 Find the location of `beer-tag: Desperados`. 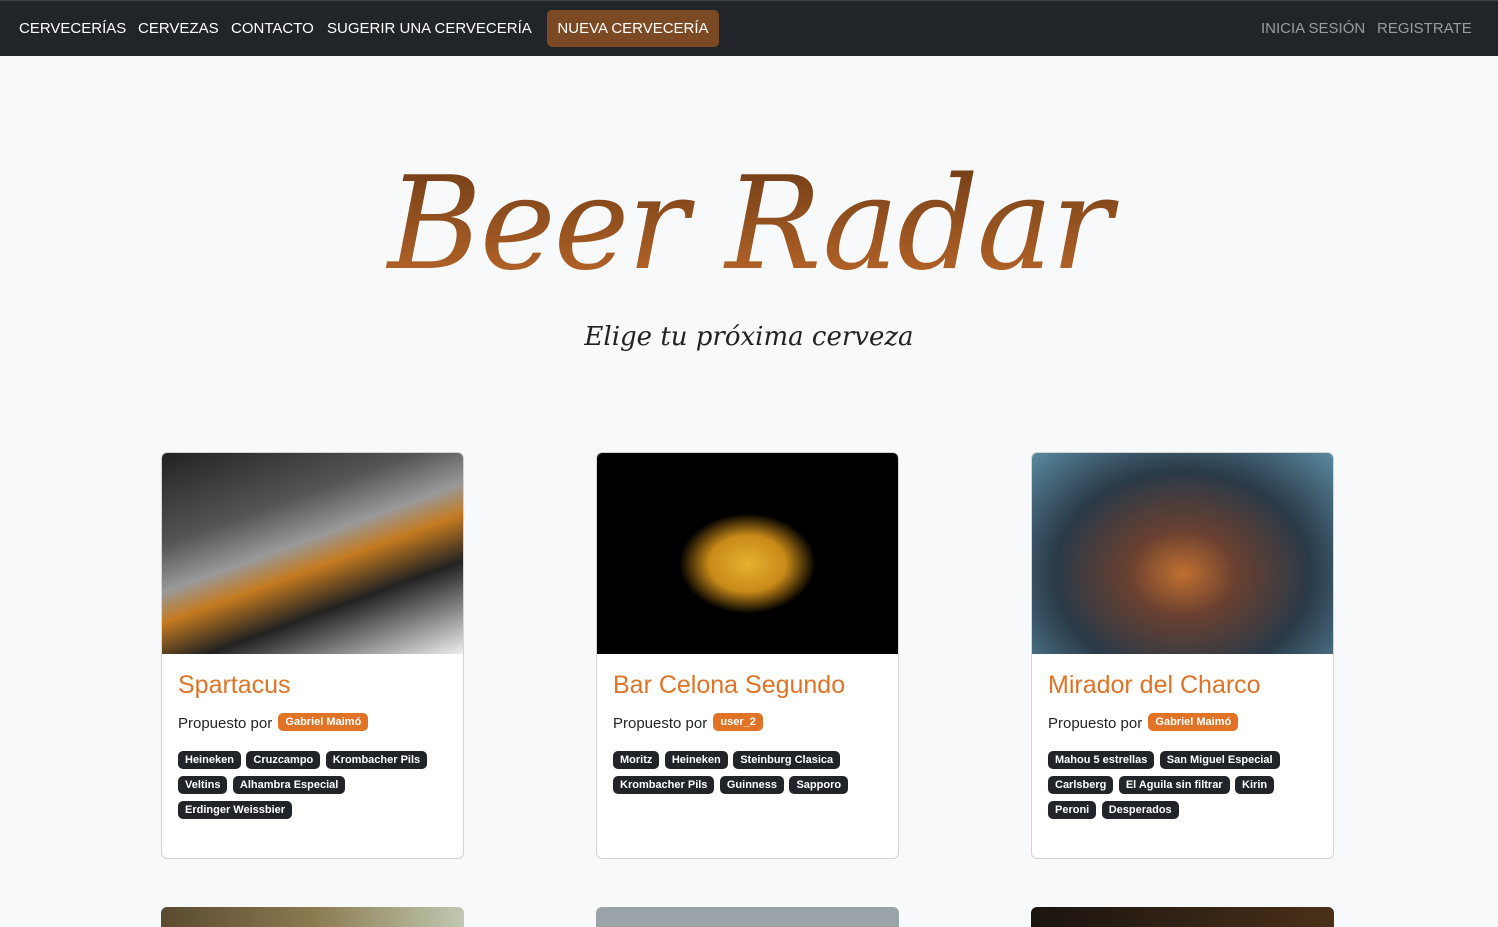

beer-tag: Desperados is located at coordinates (1140, 810).